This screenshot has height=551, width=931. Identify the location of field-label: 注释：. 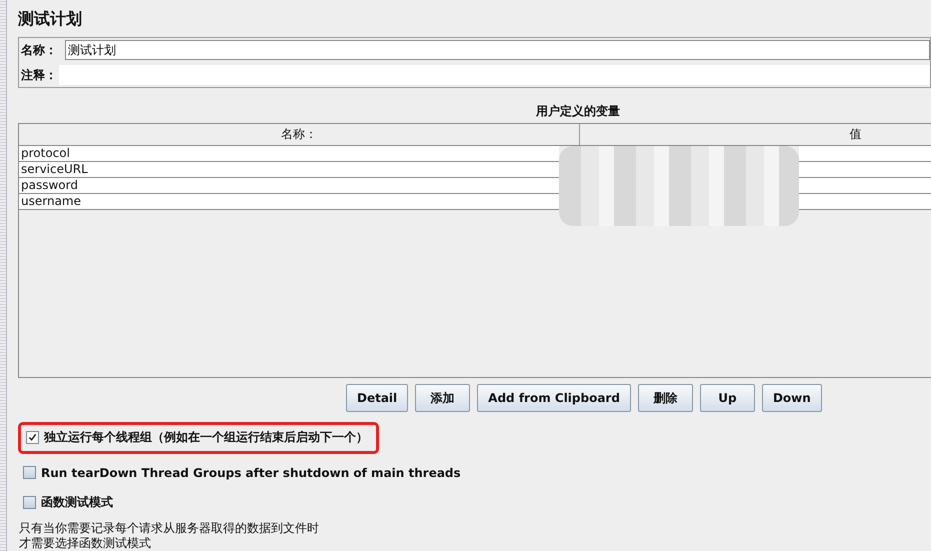
(39, 75).